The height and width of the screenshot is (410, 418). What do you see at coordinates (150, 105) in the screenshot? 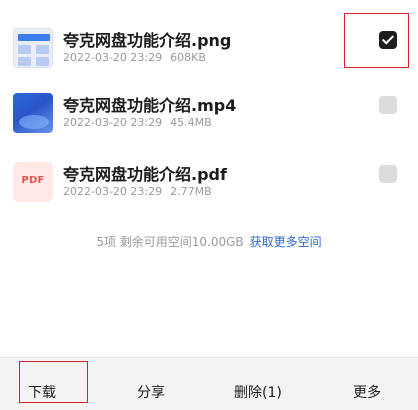
I see `file-name: 夸克网盘功能介绍.mp4` at bounding box center [150, 105].